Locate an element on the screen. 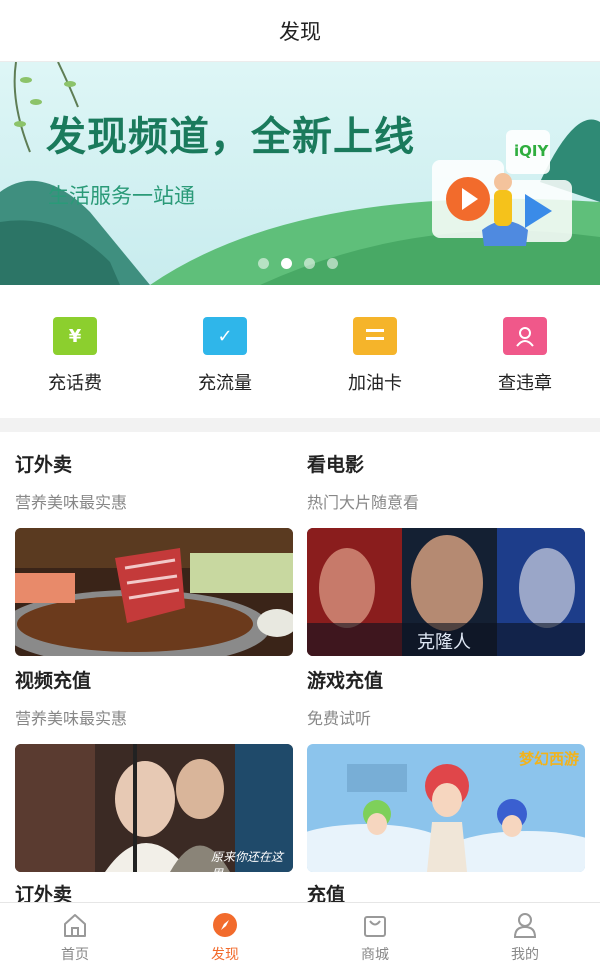 The height and width of the screenshot is (974, 600). game-logo: 梦幻西游 is located at coordinates (548, 759).